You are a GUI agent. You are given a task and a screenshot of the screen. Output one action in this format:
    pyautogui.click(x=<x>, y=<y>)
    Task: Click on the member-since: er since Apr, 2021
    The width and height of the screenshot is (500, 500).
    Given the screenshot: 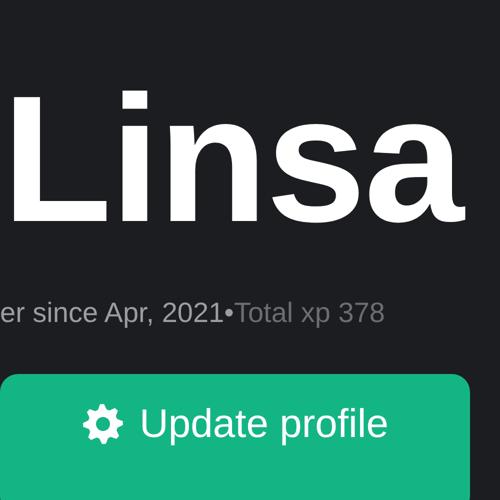 What is the action you would take?
    pyautogui.click(x=112, y=312)
    